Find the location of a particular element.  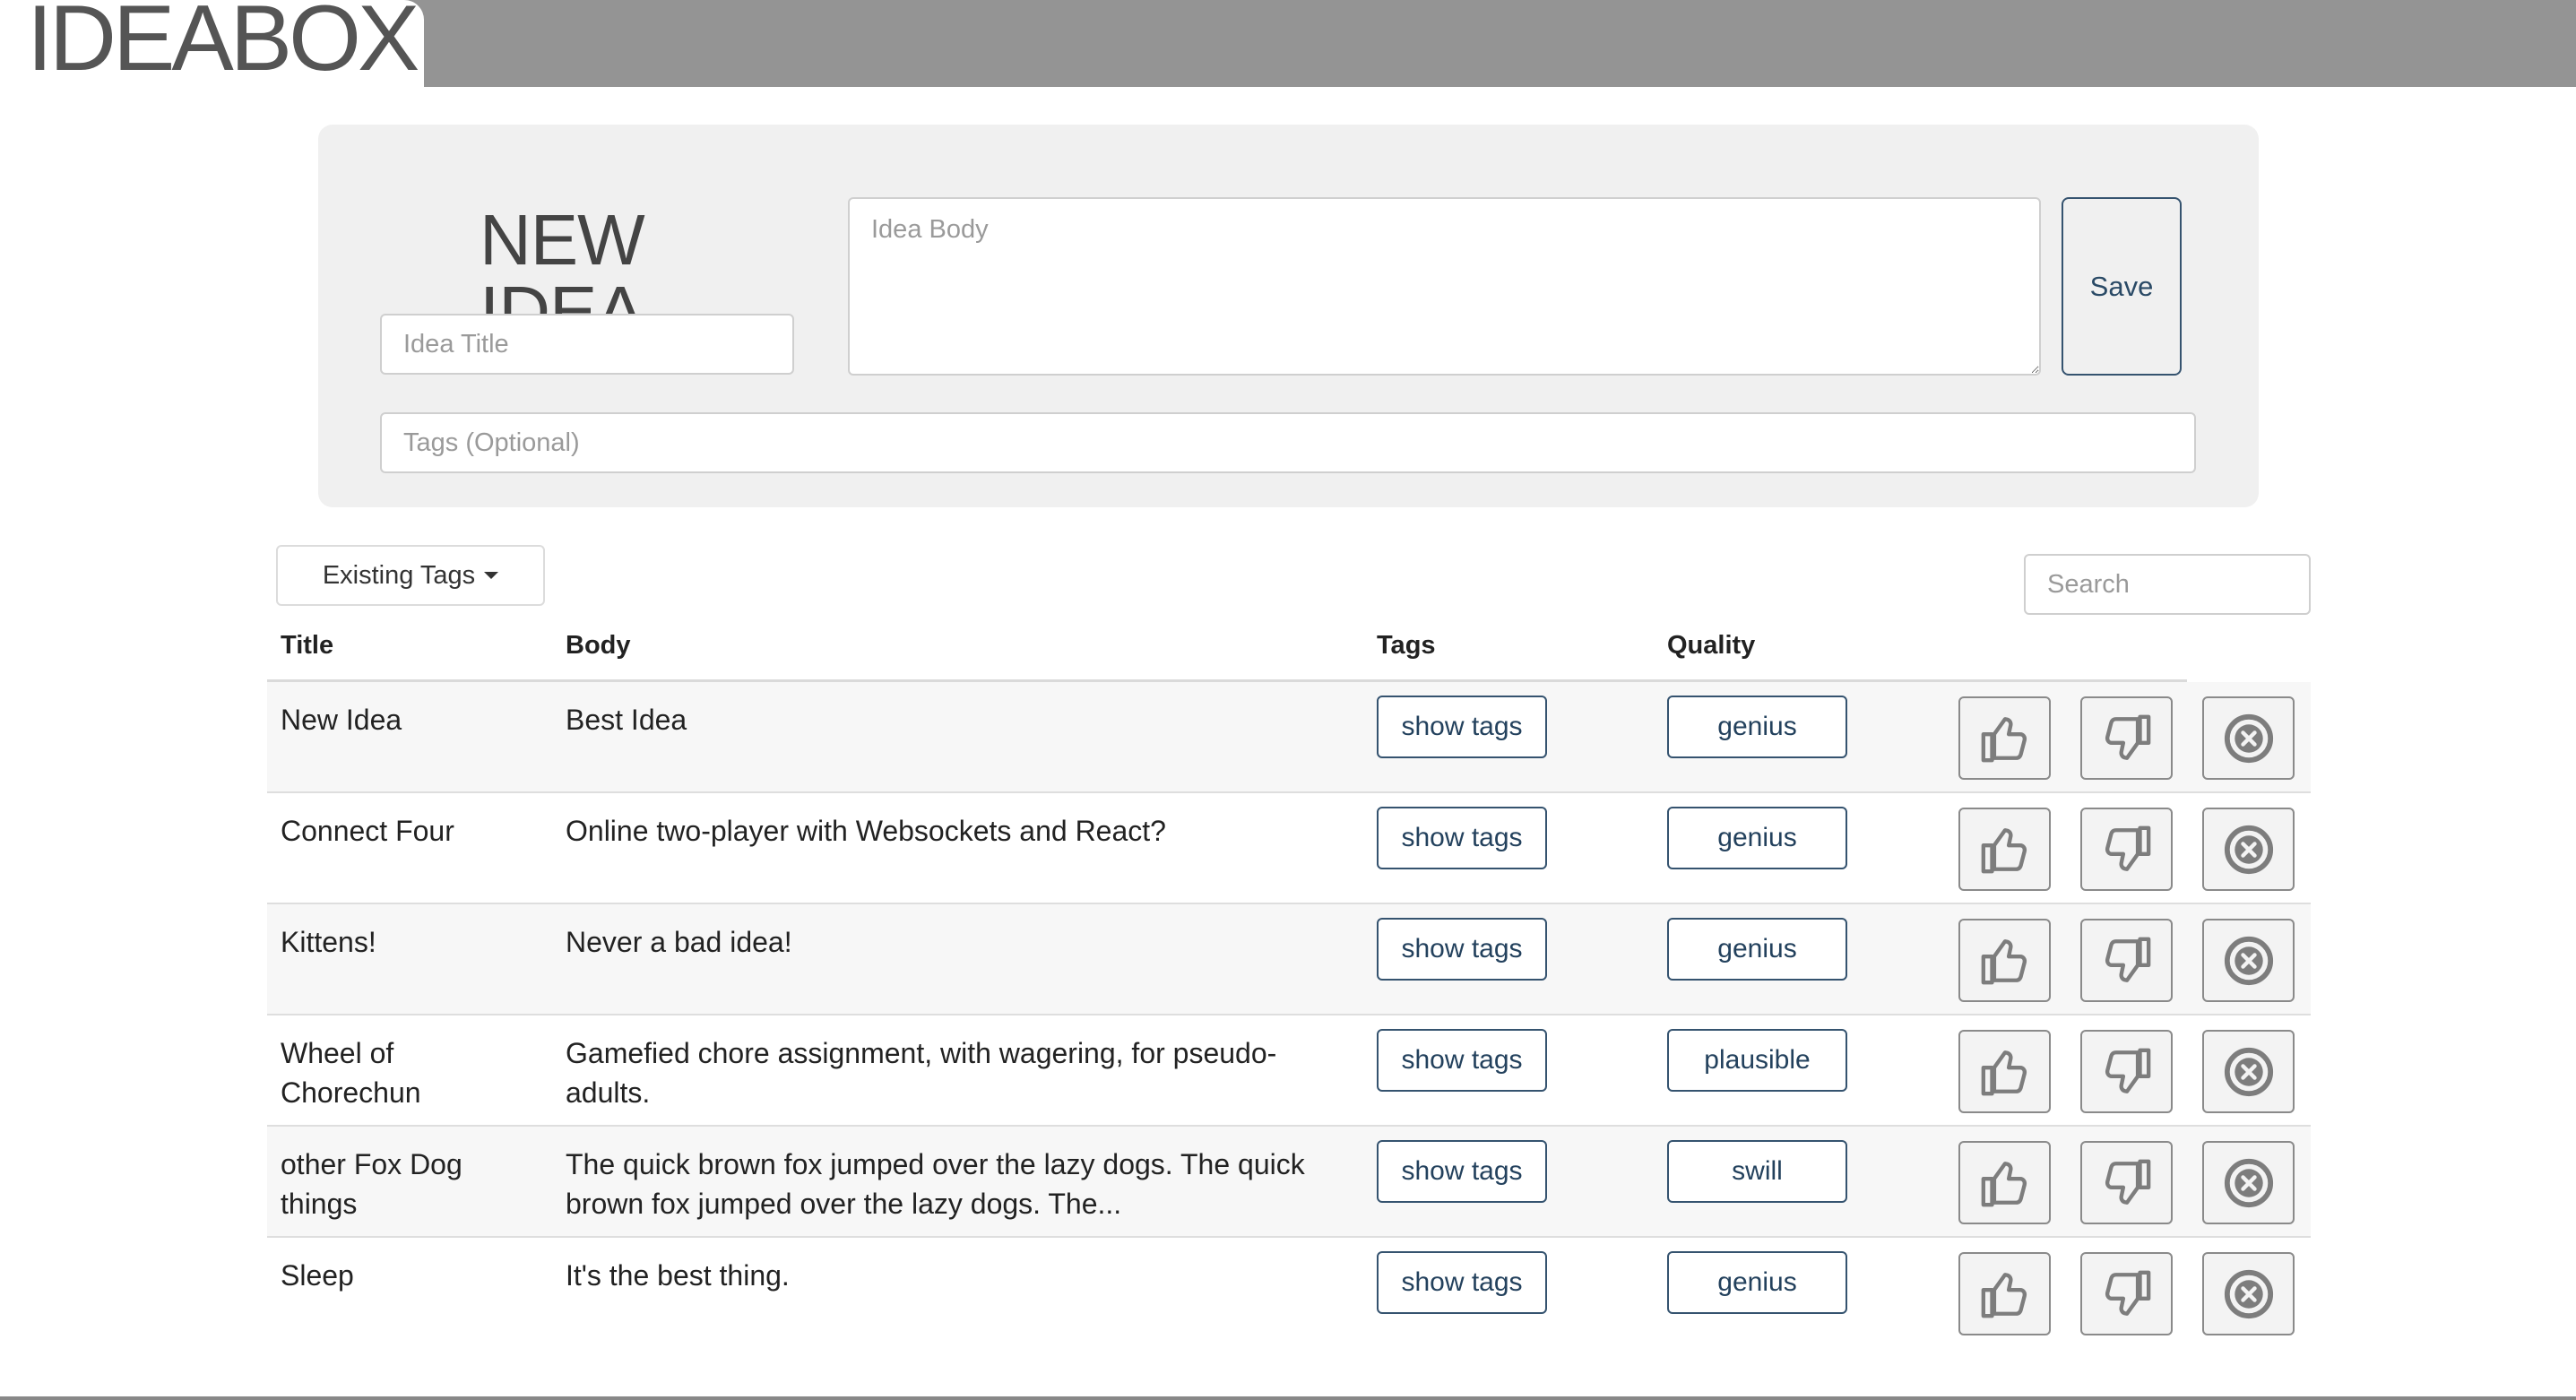

column-header-tags: Tags is located at coordinates (1406, 645).